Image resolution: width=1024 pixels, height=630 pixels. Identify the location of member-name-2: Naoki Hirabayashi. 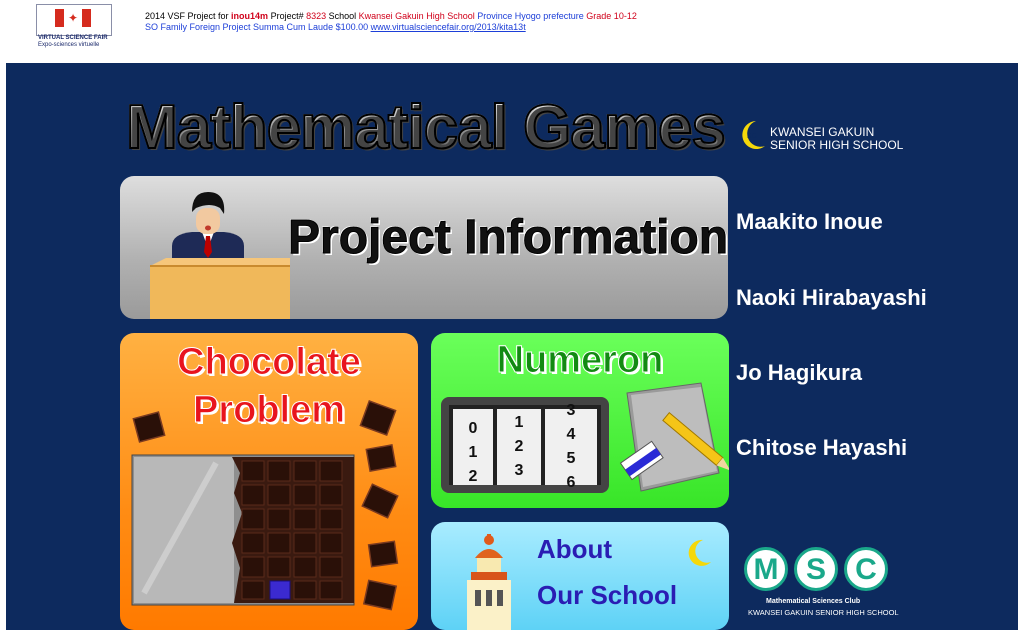
(831, 297).